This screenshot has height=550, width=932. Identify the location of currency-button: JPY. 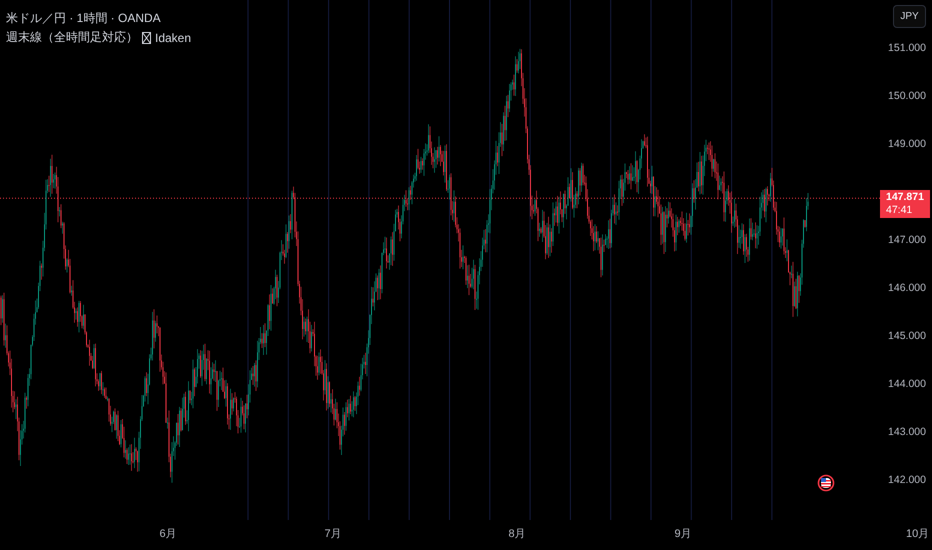
(909, 16).